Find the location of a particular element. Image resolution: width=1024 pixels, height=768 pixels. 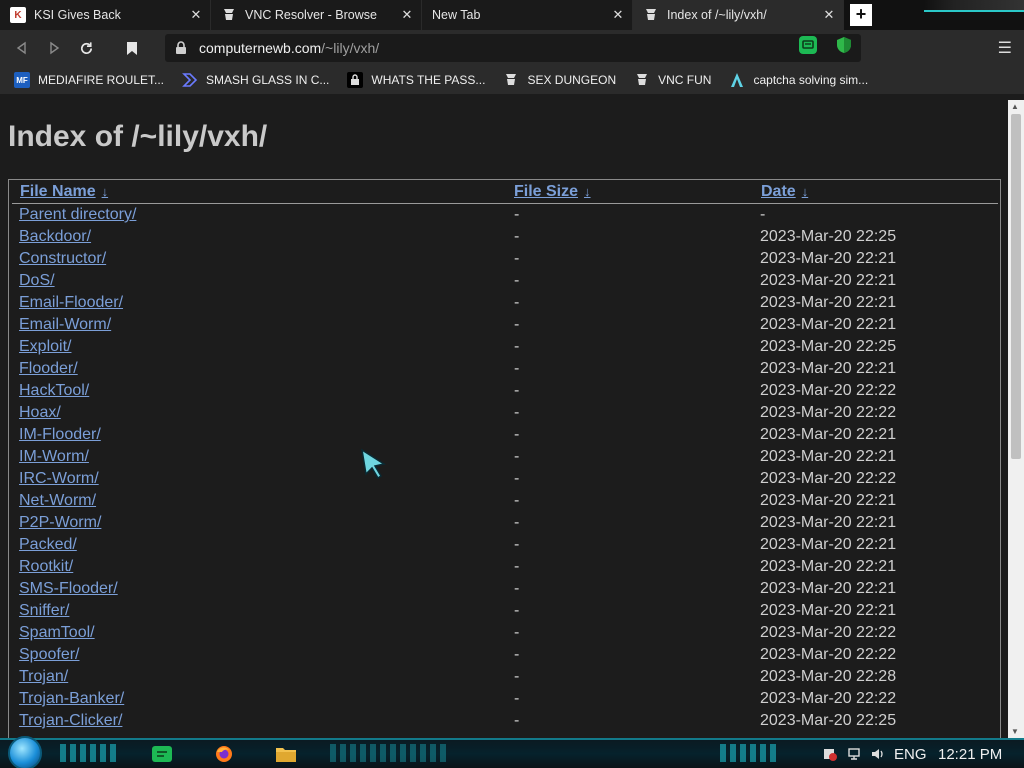

table-row: SMS-Flooder/ - 2023-Mar-20 22:21 is located at coordinates (504, 590).